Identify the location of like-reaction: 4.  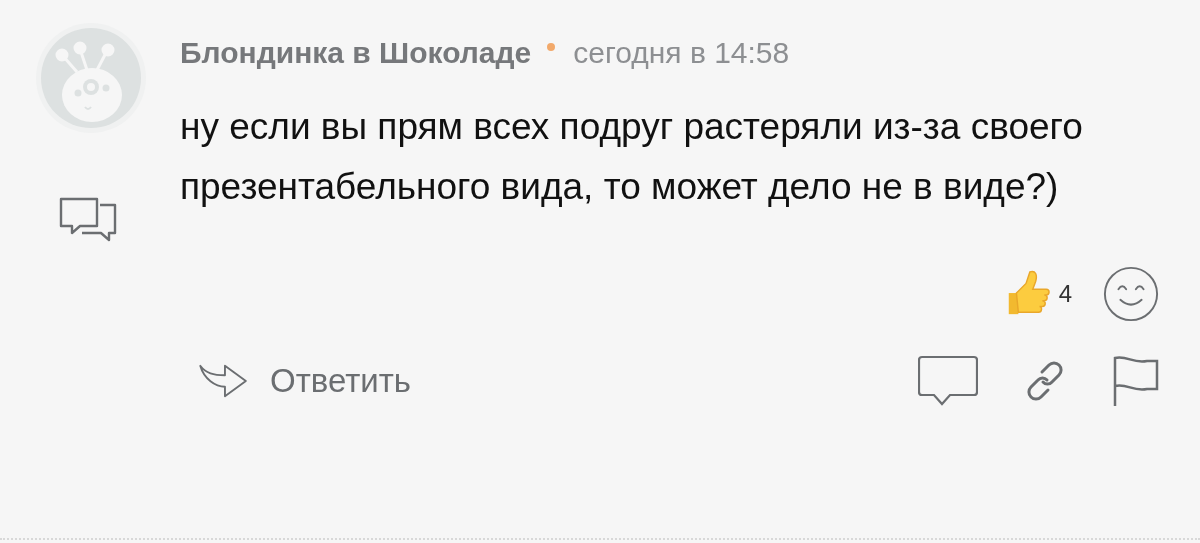
(1037, 294).